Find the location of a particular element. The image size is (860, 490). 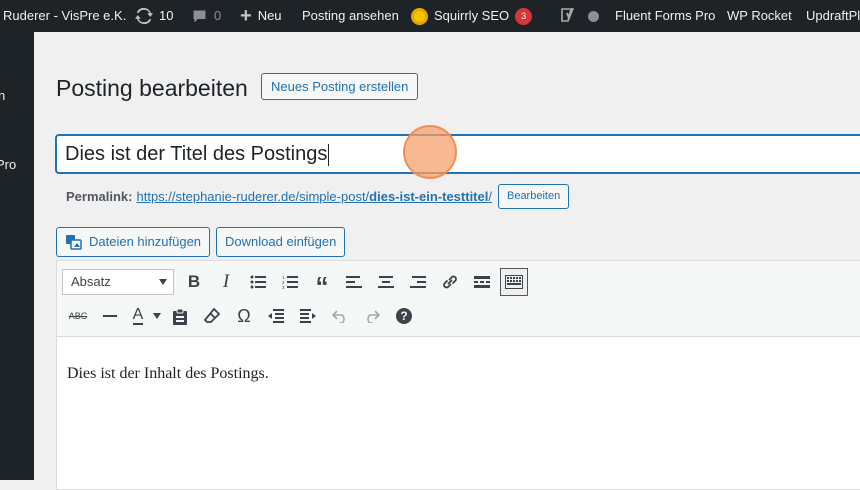

read-more-icon is located at coordinates (482, 282).